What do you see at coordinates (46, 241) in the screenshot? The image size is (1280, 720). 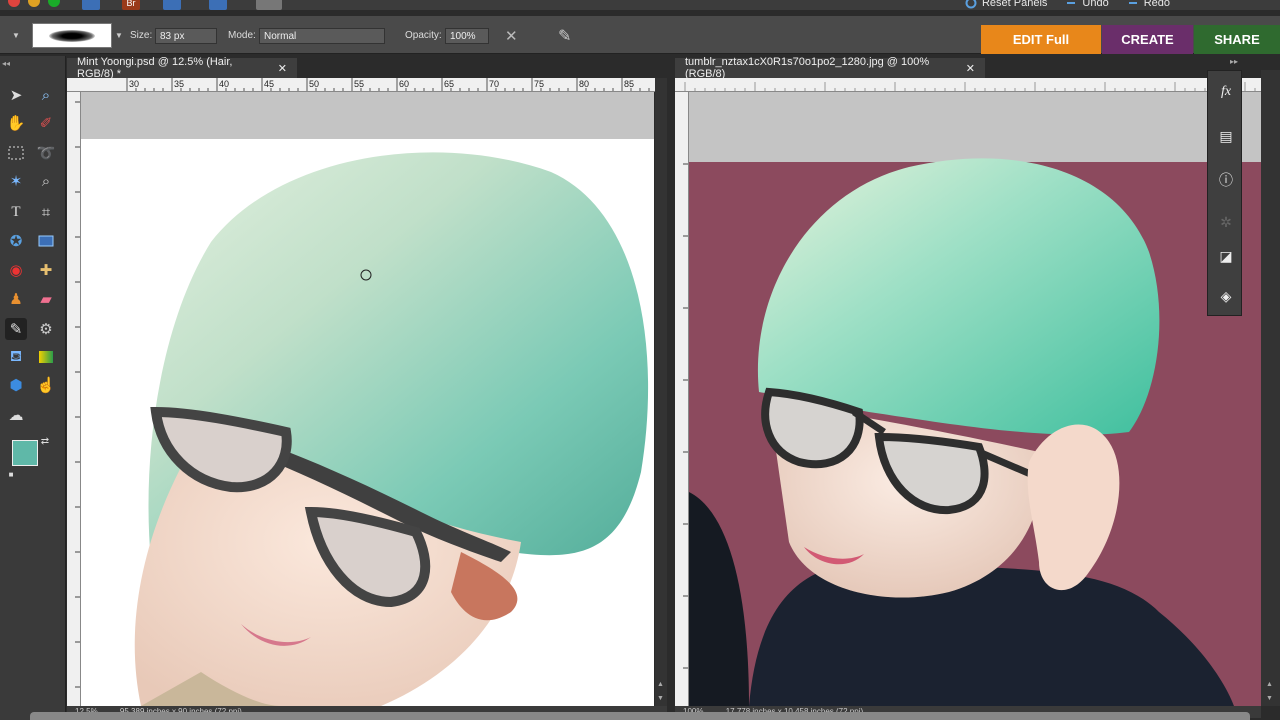 I see `recompose-tool-icon` at bounding box center [46, 241].